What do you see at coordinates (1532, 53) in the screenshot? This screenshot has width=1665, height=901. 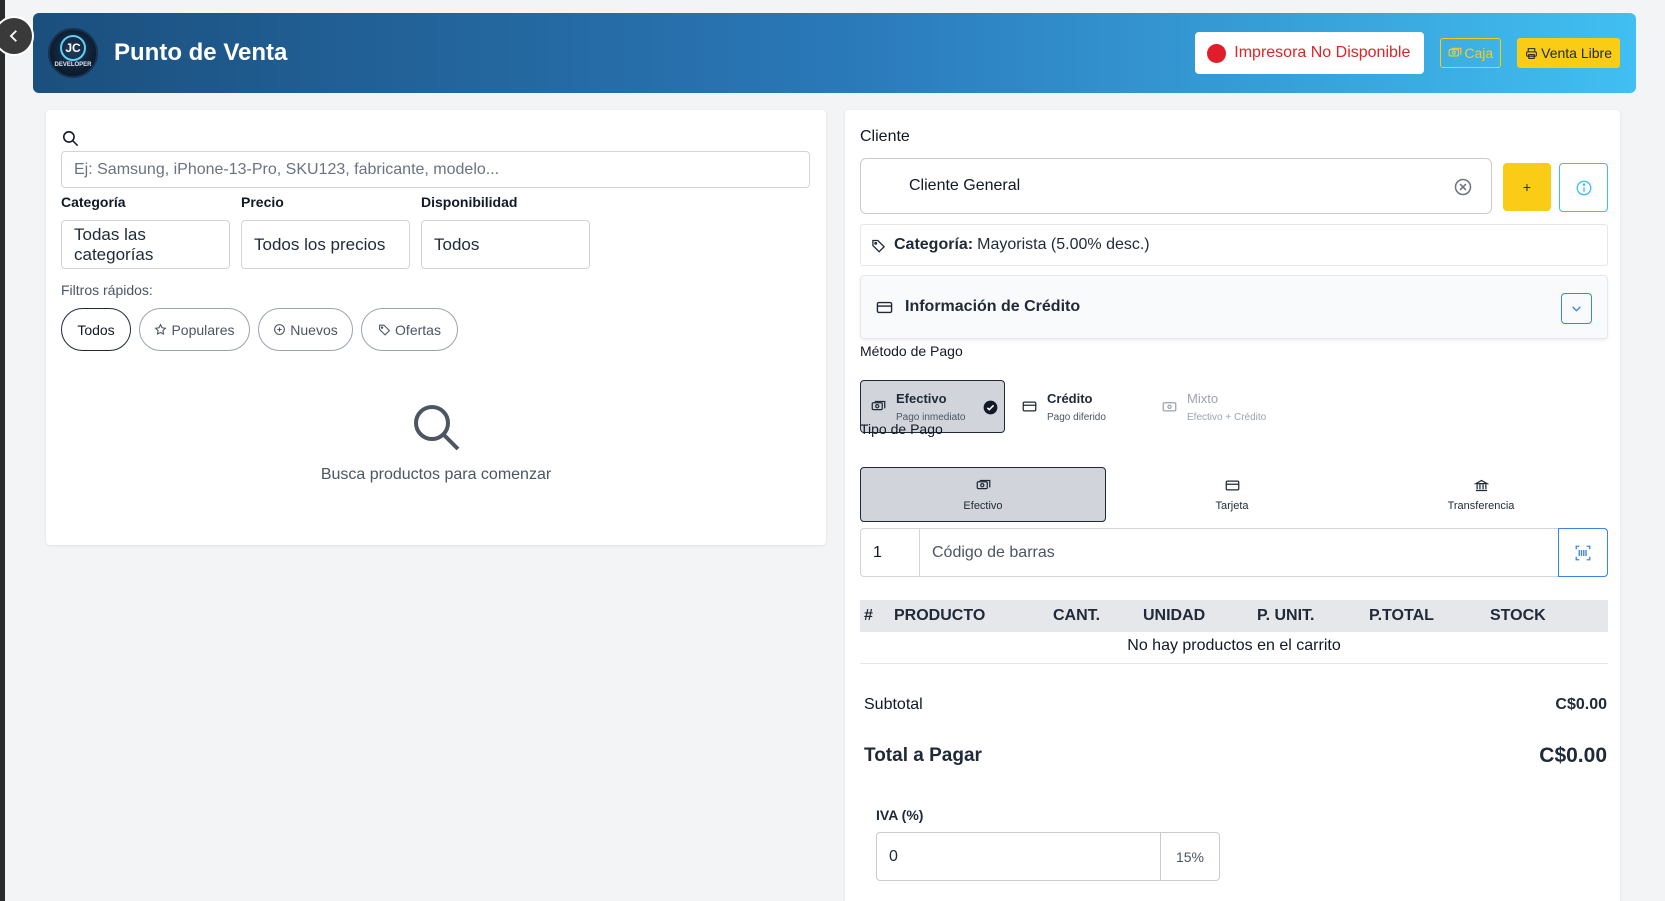 I see `printer-icon` at bounding box center [1532, 53].